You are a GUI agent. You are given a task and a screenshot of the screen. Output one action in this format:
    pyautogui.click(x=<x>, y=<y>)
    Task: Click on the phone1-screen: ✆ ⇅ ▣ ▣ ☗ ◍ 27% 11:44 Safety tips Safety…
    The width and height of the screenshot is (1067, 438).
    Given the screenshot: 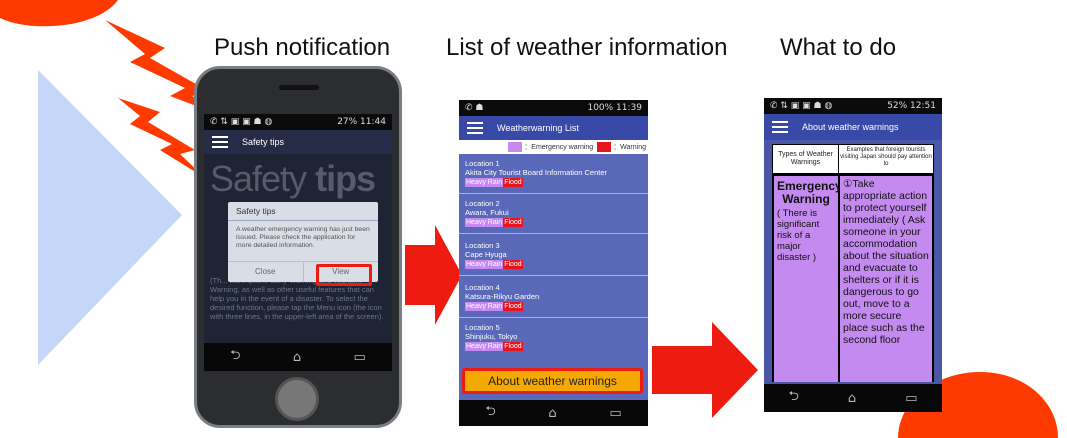 What is the action you would take?
    pyautogui.click(x=298, y=242)
    